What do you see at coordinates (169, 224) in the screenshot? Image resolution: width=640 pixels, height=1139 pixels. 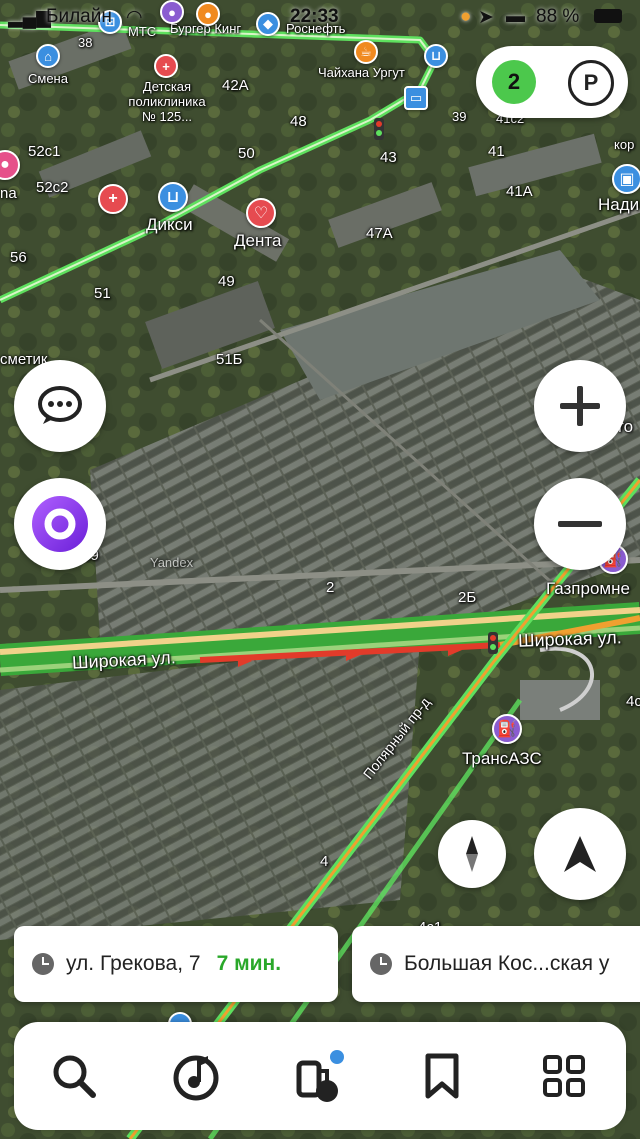 I see `map-label: Дикси` at bounding box center [169, 224].